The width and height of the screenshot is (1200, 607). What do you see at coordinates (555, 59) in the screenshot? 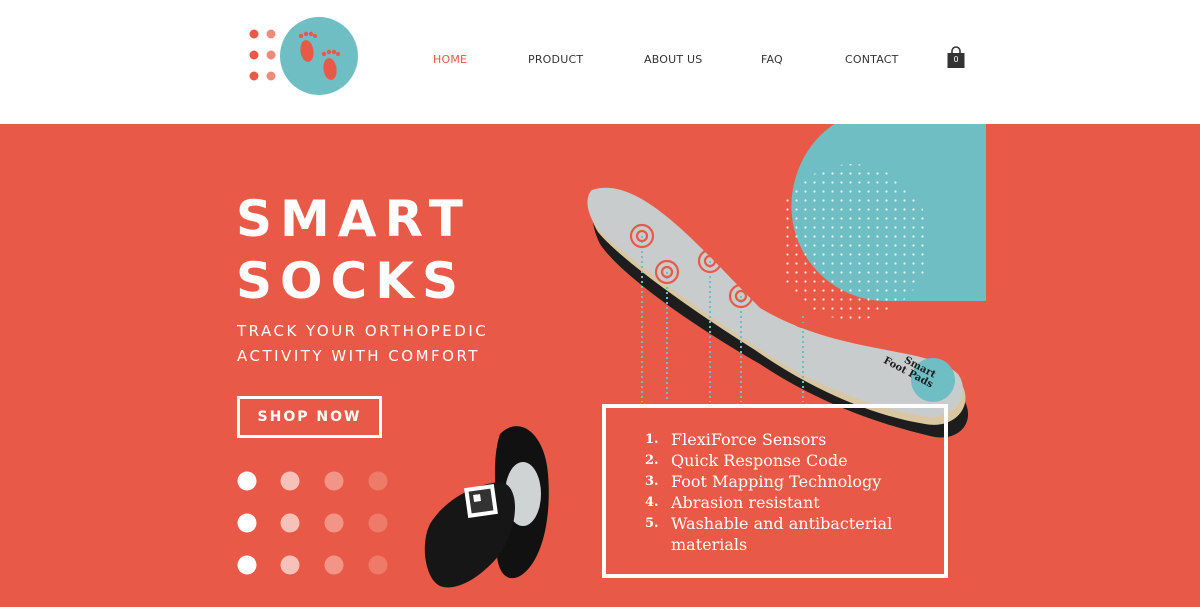
I see `nav-product: PRODUCT` at bounding box center [555, 59].